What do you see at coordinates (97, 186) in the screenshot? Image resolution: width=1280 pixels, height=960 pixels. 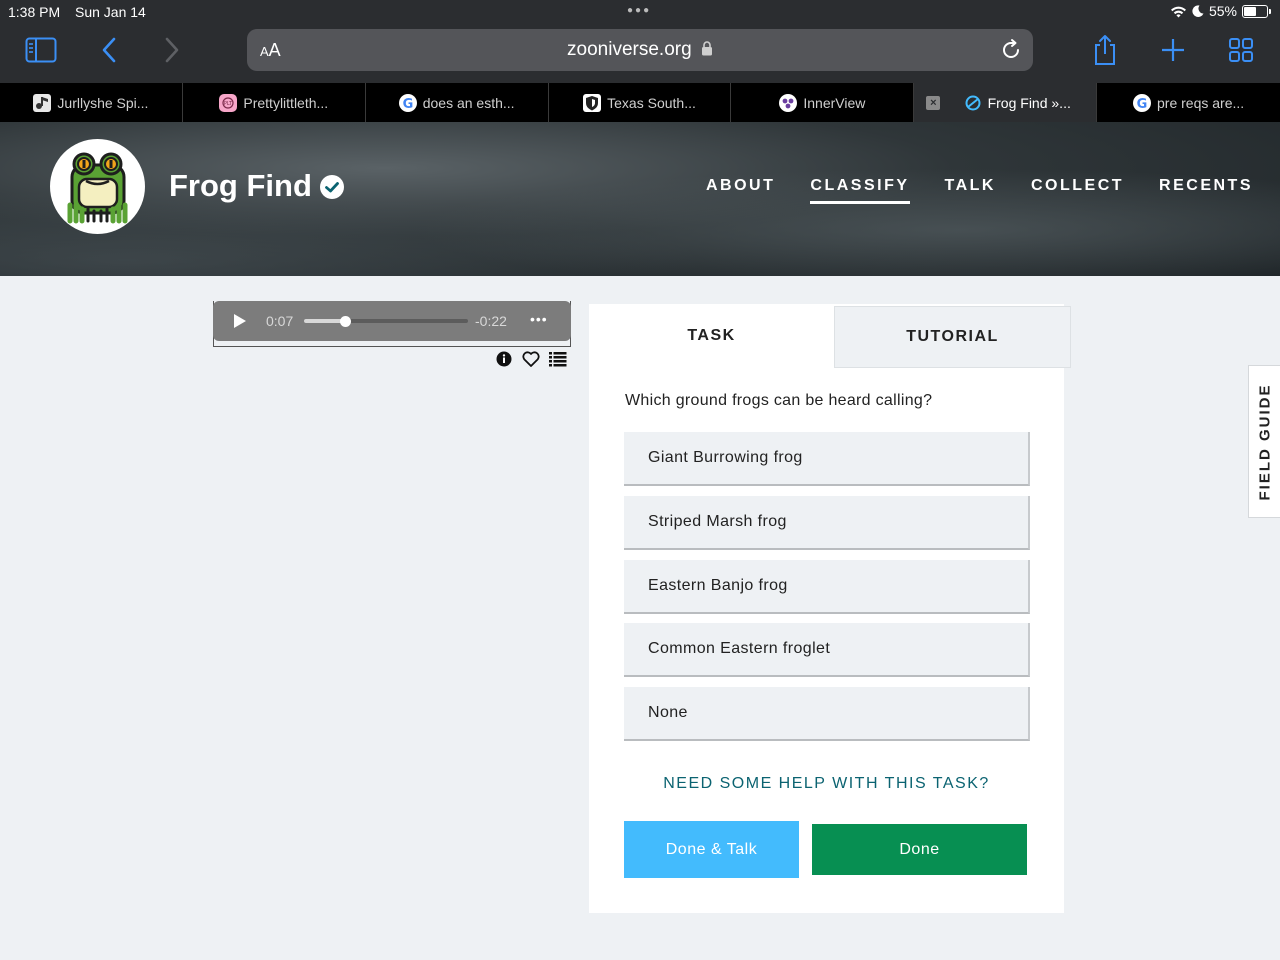 I see `frog-logo-icon` at bounding box center [97, 186].